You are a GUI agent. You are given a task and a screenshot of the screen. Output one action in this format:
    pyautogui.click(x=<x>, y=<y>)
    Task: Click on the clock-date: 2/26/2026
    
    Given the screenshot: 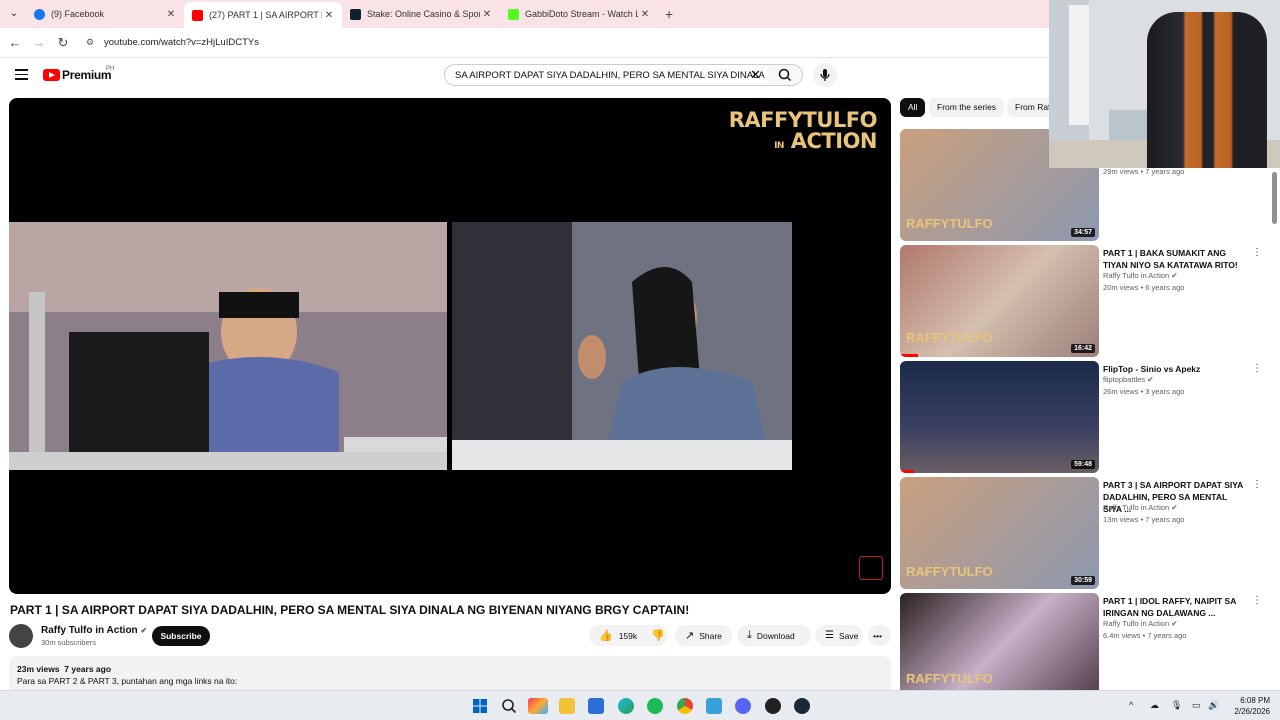 What is the action you would take?
    pyautogui.click(x=1252, y=711)
    